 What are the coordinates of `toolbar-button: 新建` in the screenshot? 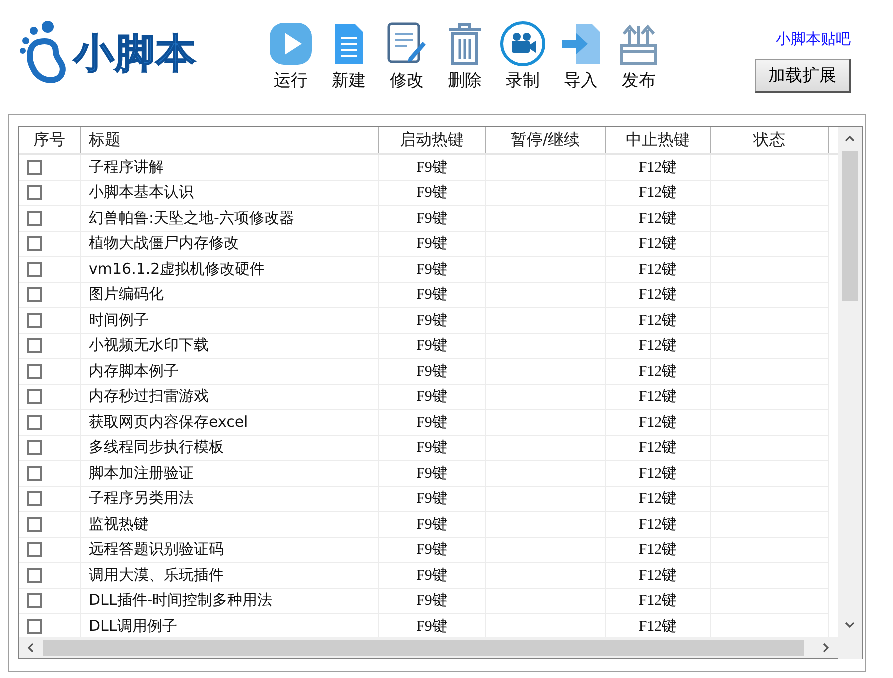 It's located at (349, 56).